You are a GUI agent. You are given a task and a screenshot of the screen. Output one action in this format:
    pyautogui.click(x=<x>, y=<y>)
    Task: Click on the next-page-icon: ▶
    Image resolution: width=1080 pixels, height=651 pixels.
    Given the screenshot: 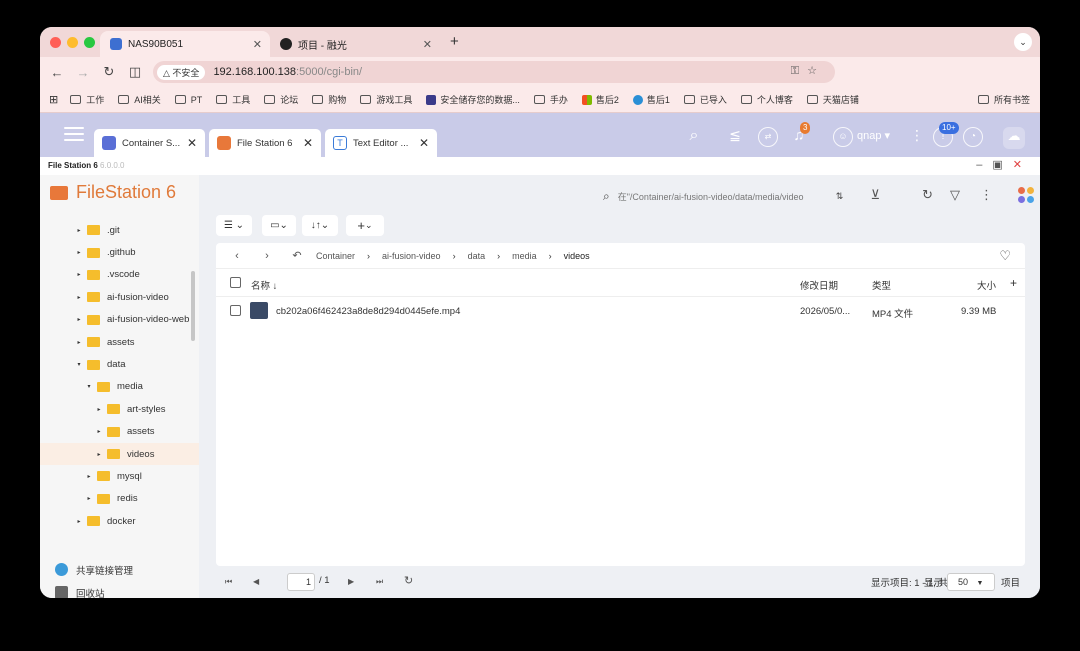 What is the action you would take?
    pyautogui.click(x=351, y=581)
    